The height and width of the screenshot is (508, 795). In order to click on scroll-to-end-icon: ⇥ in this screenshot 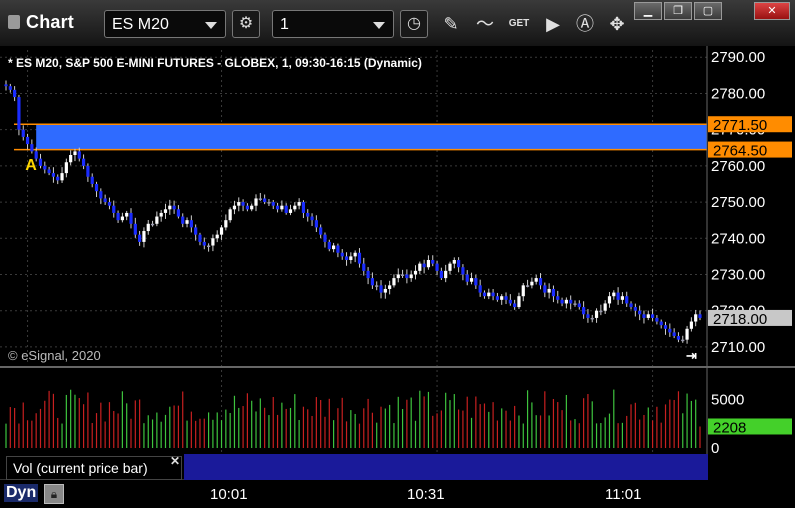, I will do `click(691, 355)`.